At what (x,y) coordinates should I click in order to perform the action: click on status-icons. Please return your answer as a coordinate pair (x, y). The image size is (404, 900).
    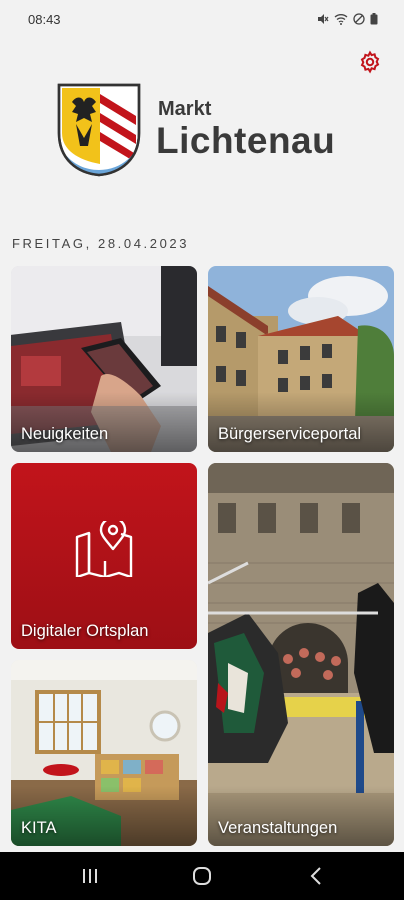
    Looking at the image, I should click on (347, 21).